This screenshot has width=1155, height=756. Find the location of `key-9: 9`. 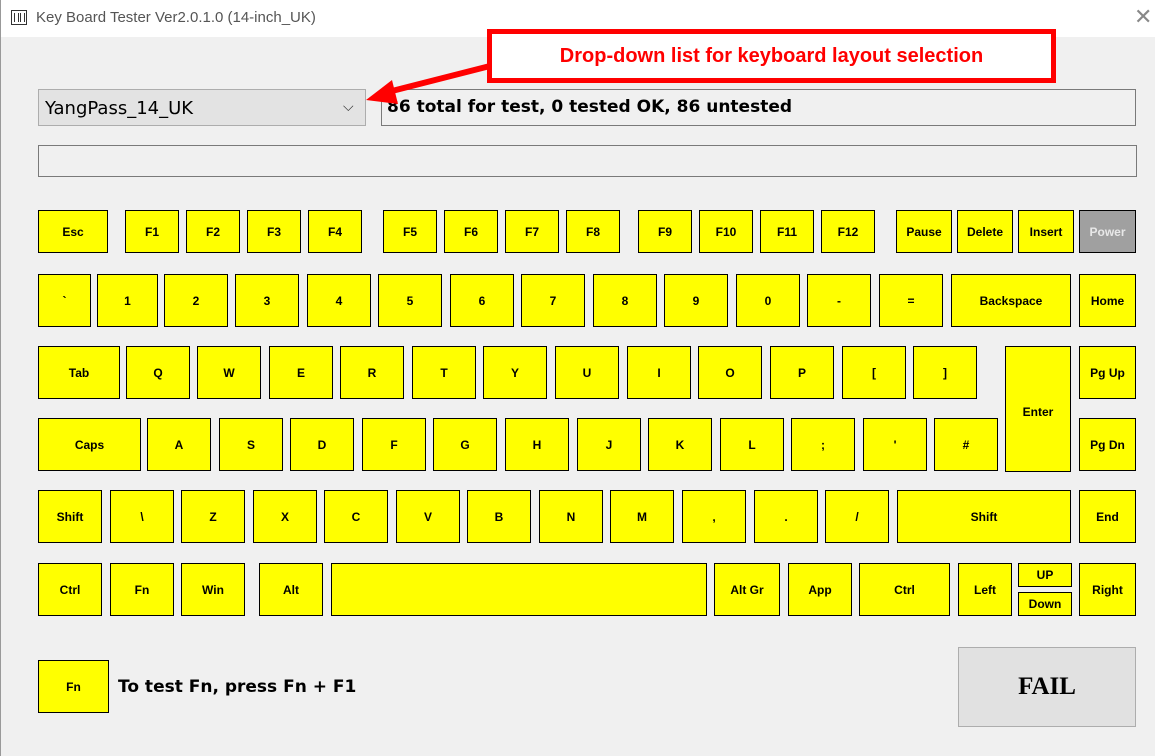

key-9: 9 is located at coordinates (696, 300).